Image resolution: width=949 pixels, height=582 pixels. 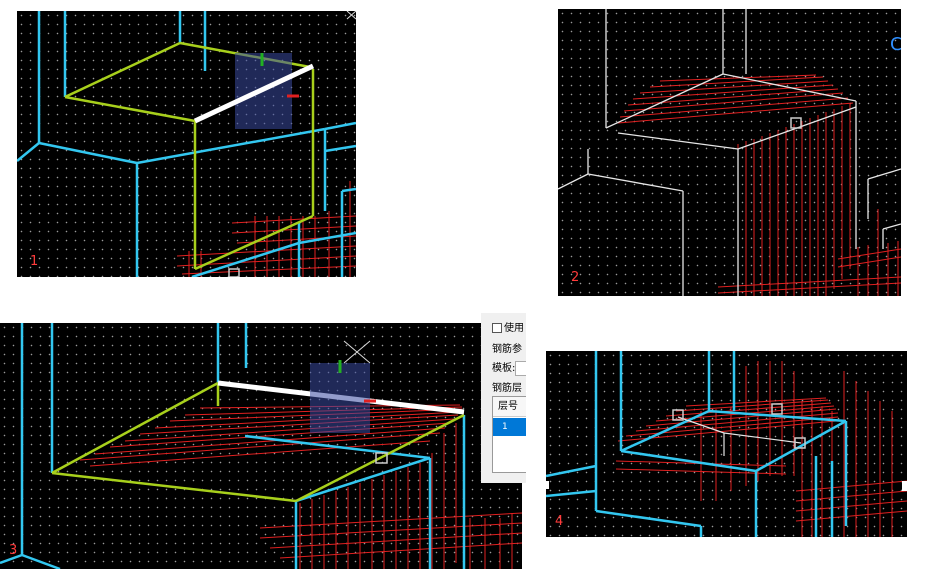 I want to click on use-checkbox-label: 使用, so click(x=514, y=328).